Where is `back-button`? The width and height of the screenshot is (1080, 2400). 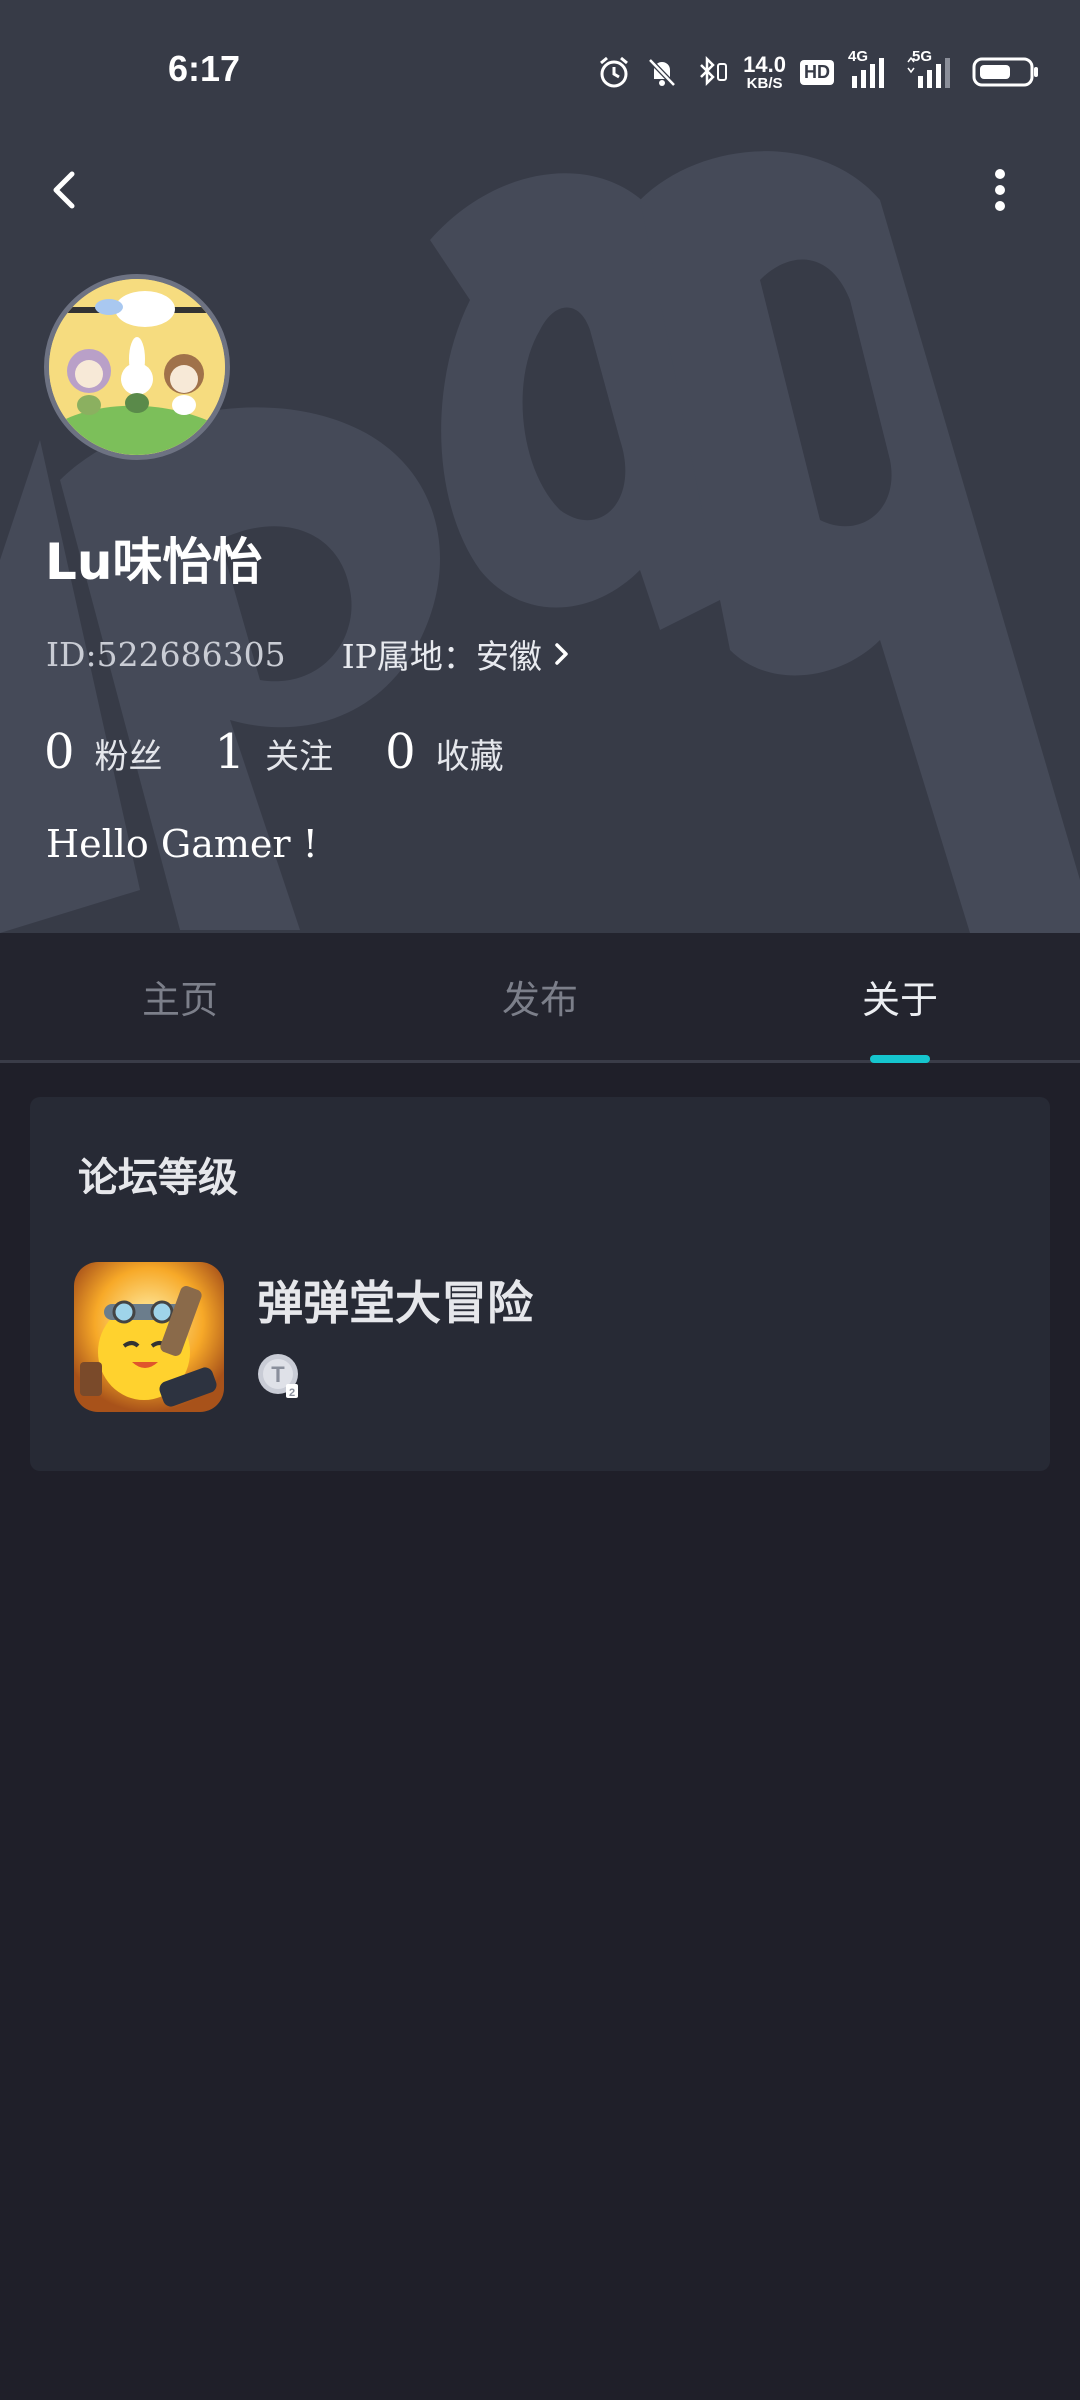
back-button is located at coordinates (65, 190).